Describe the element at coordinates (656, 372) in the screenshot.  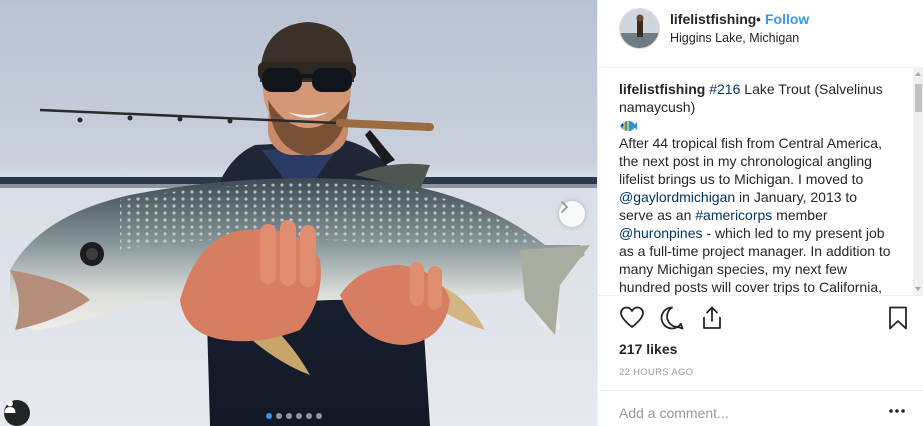
I see `post-timestamp: 22 HOURS AGO` at that location.